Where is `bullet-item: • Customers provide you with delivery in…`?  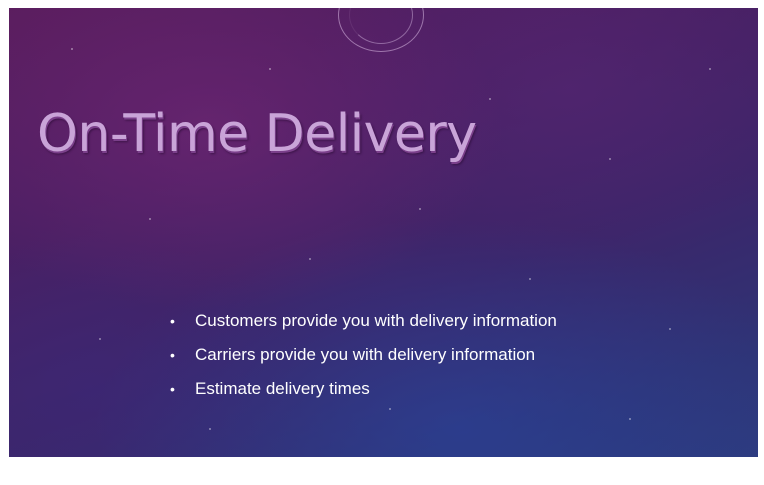
bullet-item: • Customers provide you with delivery in… is located at coordinates (402, 321).